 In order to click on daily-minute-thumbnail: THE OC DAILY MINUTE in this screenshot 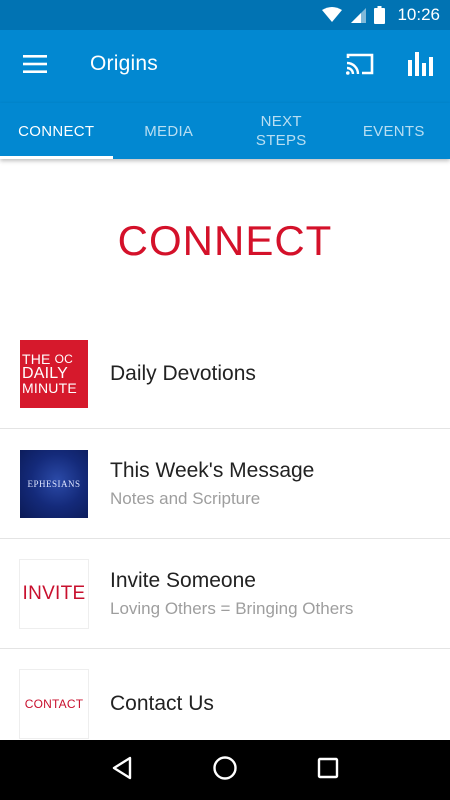, I will do `click(54, 374)`.